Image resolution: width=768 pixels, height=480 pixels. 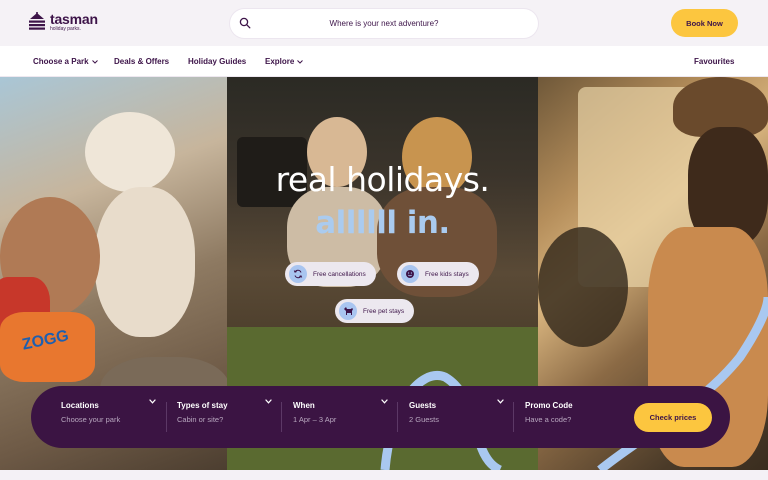 I want to click on hero-subline: allllll in., so click(x=382, y=223).